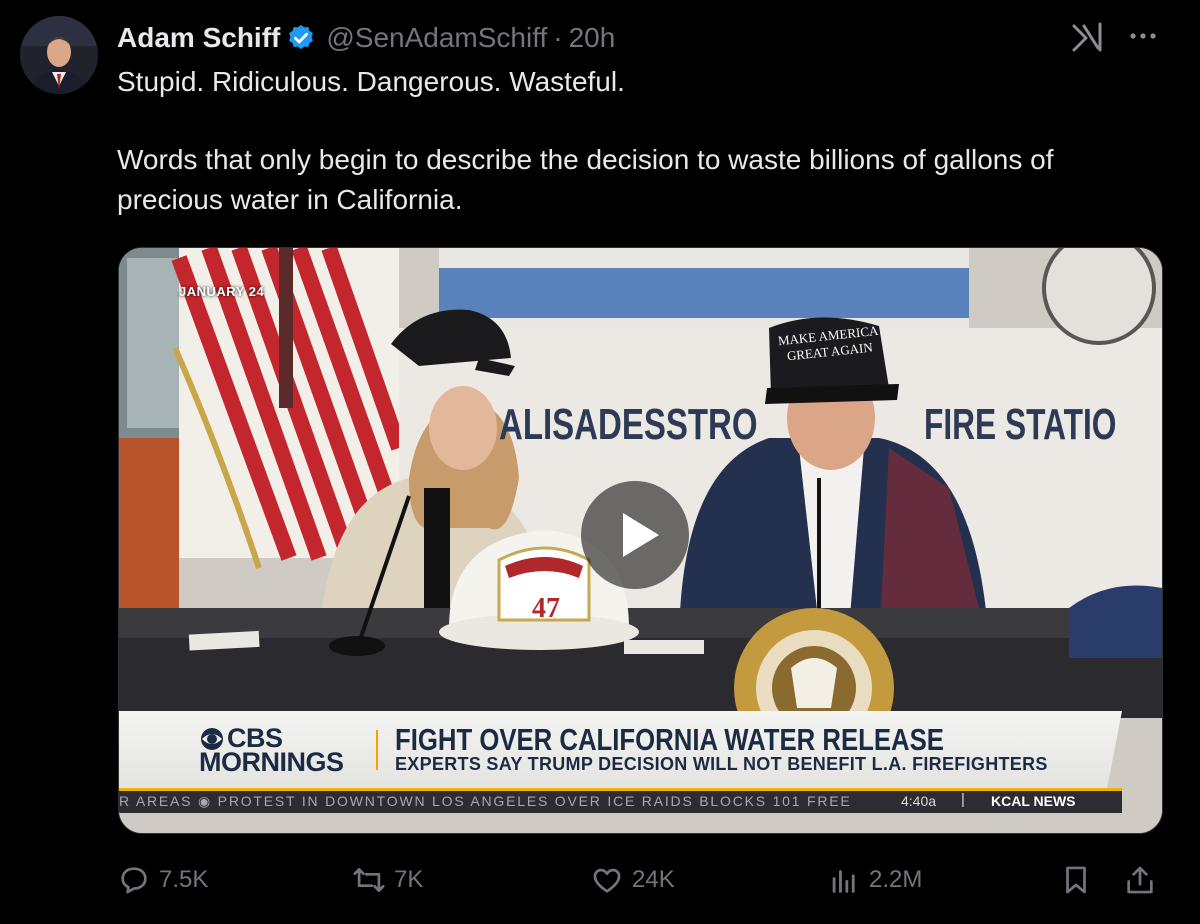 The image size is (1200, 924). I want to click on repost-count: 7K, so click(409, 879).